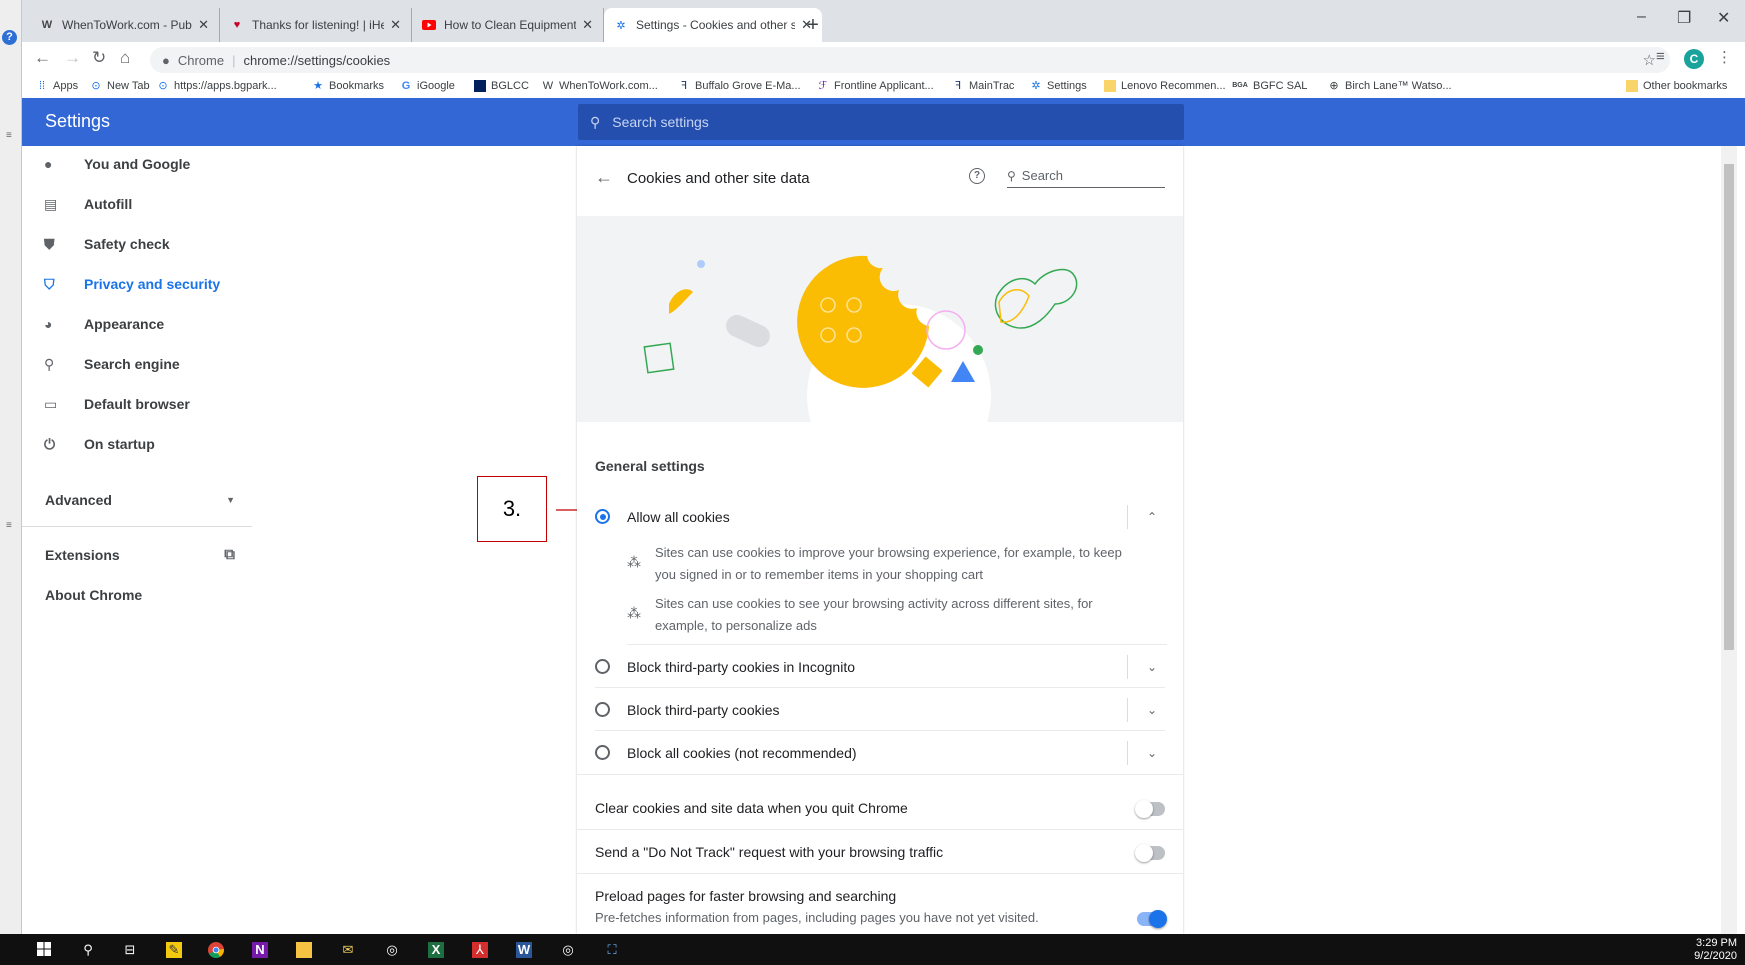  I want to click on option-allow-all-cookies: Allow all cookies ⌃, so click(880, 516).